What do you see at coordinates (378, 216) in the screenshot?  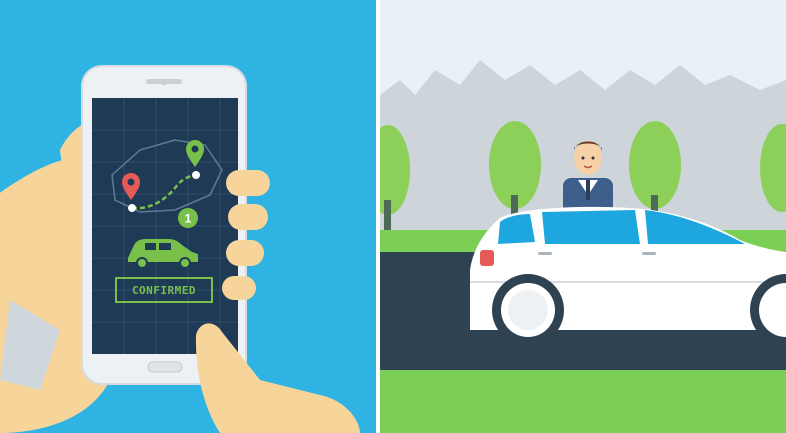 I see `panel-divider` at bounding box center [378, 216].